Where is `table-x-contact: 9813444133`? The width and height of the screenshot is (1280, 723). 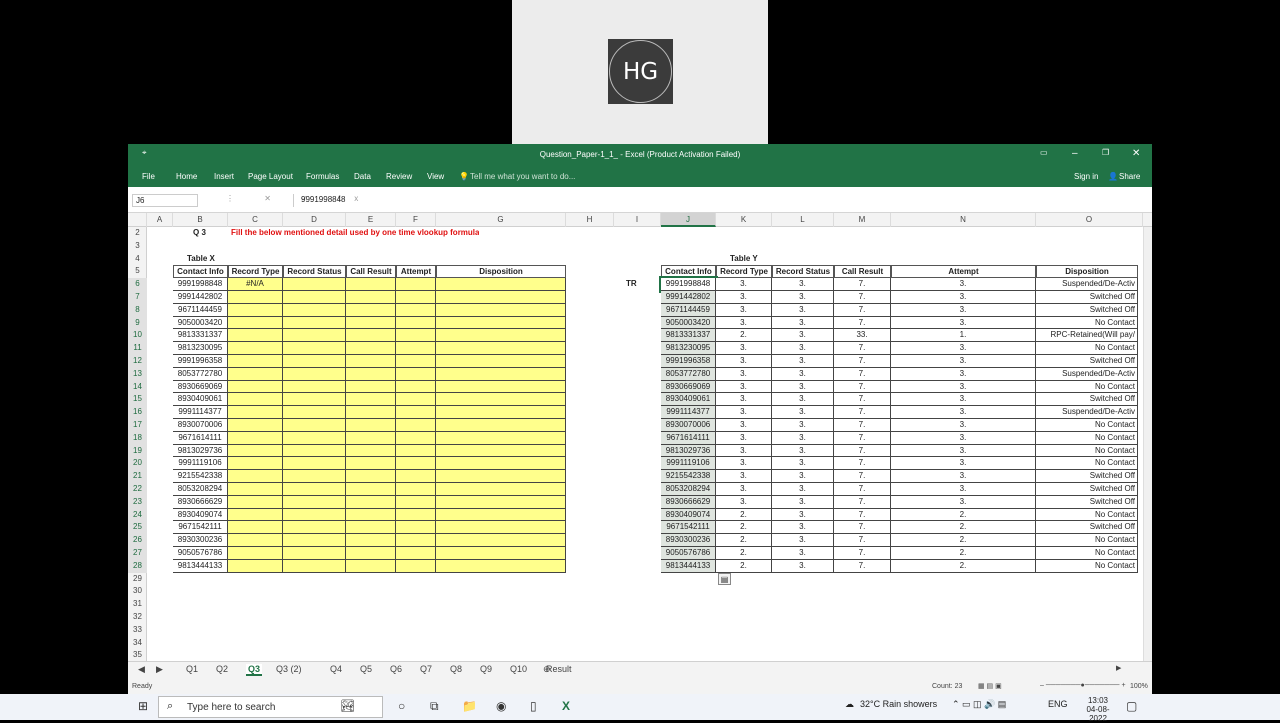
table-x-contact: 9813444133 is located at coordinates (200, 566).